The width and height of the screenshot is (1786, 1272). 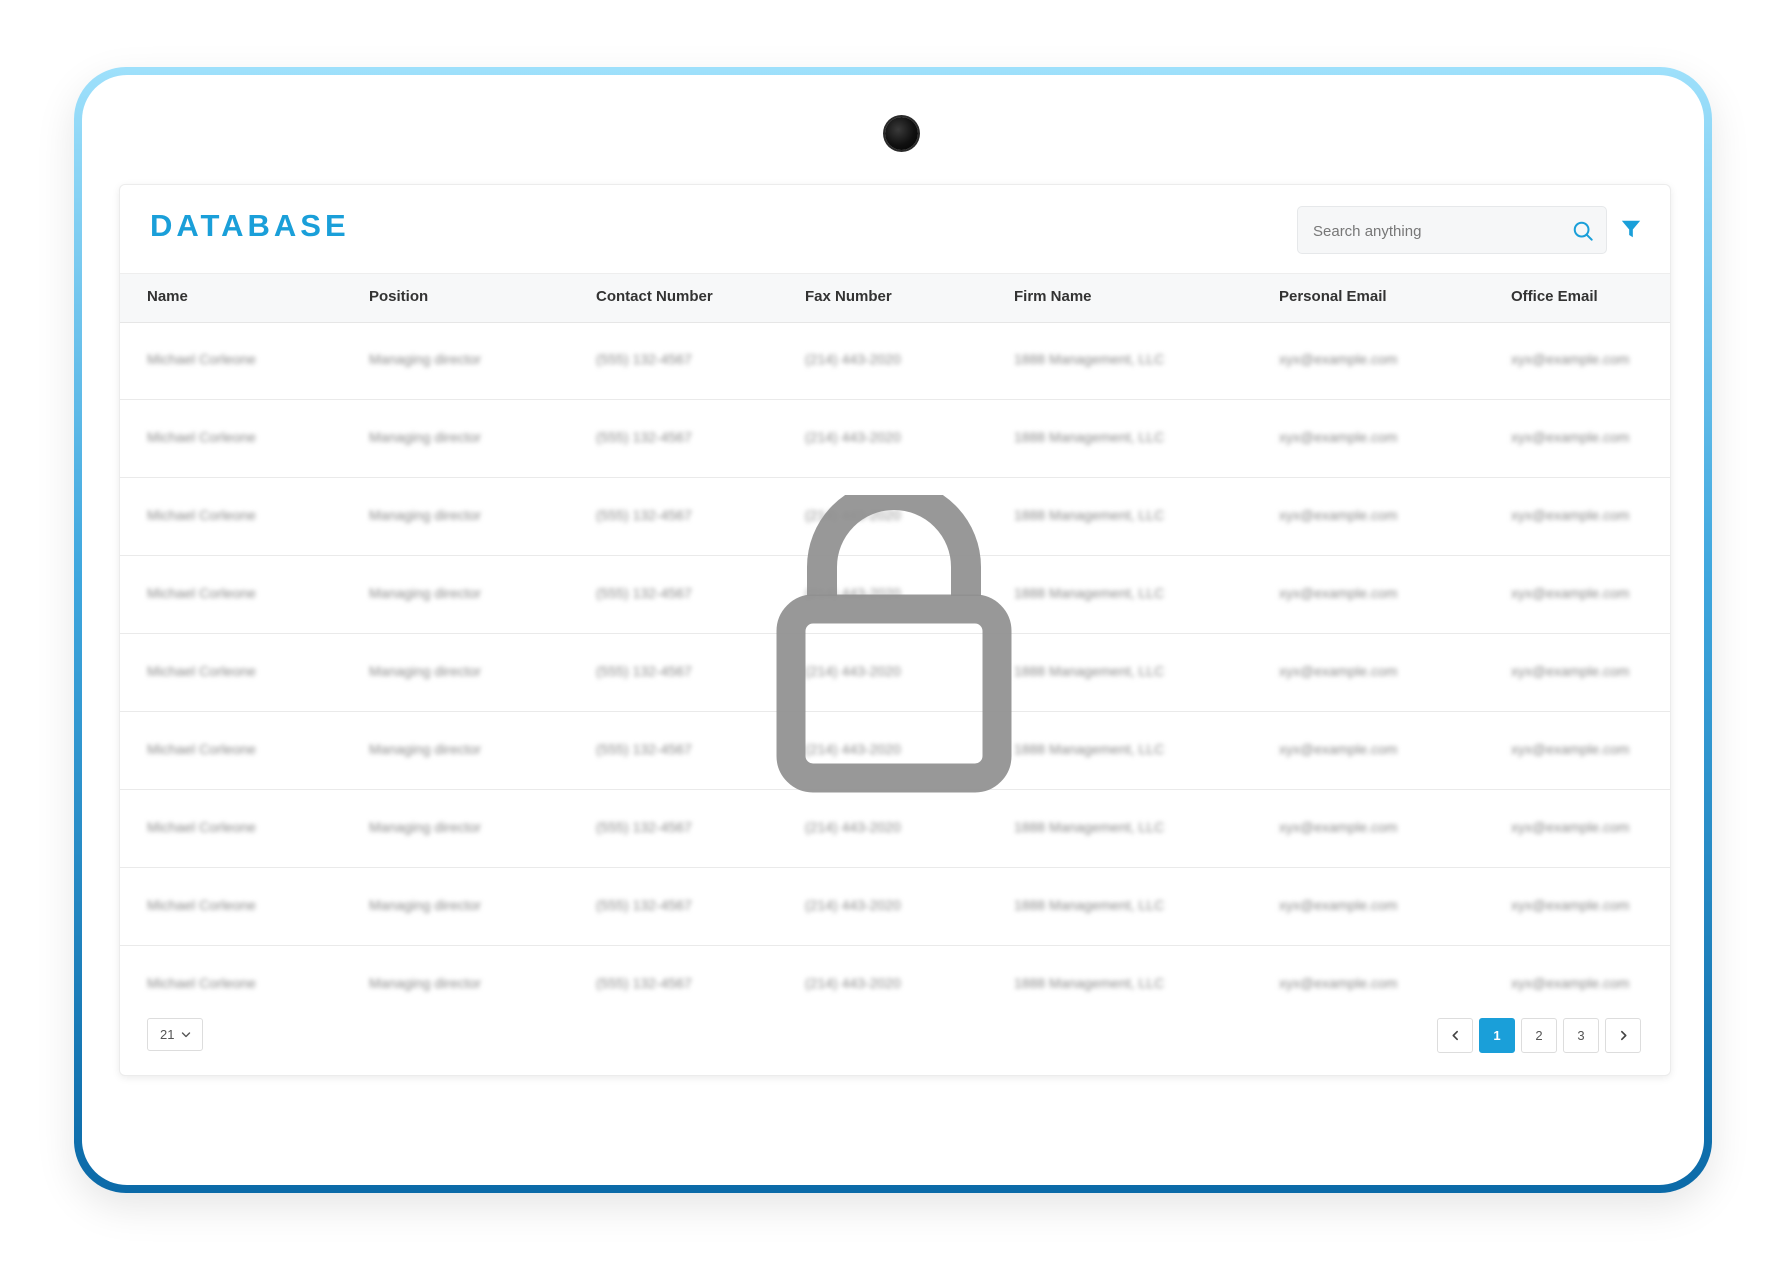 I want to click on column-header-contact-number: Contact Number, so click(x=654, y=296).